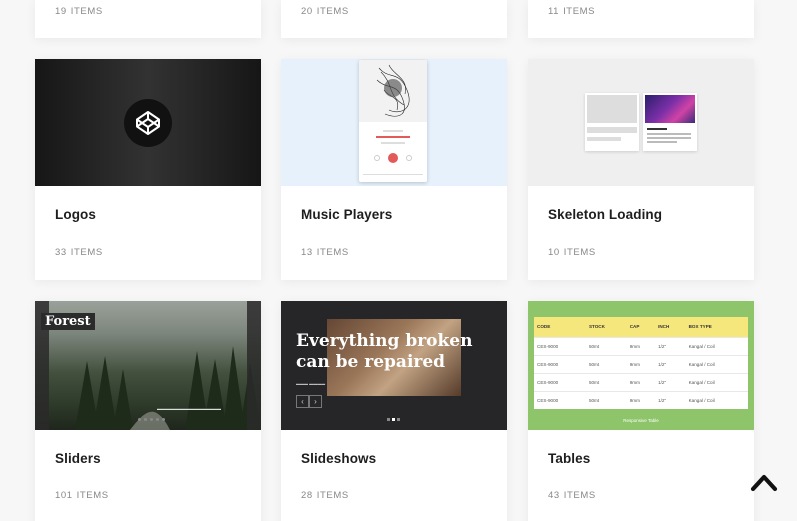  I want to click on category-card: 19 ITEMS, so click(148, 19).